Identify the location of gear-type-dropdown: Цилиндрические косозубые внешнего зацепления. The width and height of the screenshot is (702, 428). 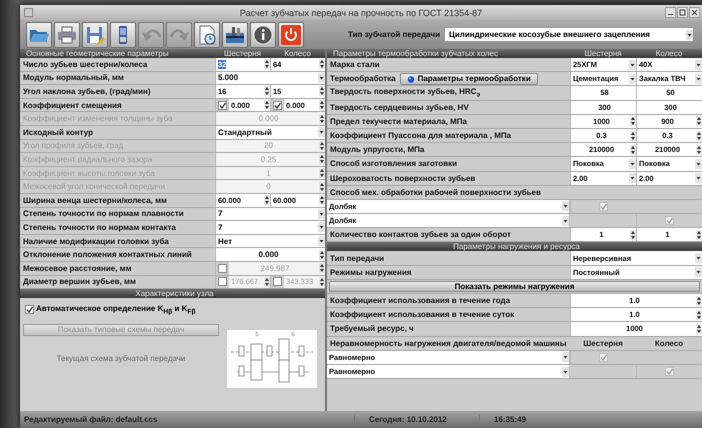
(569, 34).